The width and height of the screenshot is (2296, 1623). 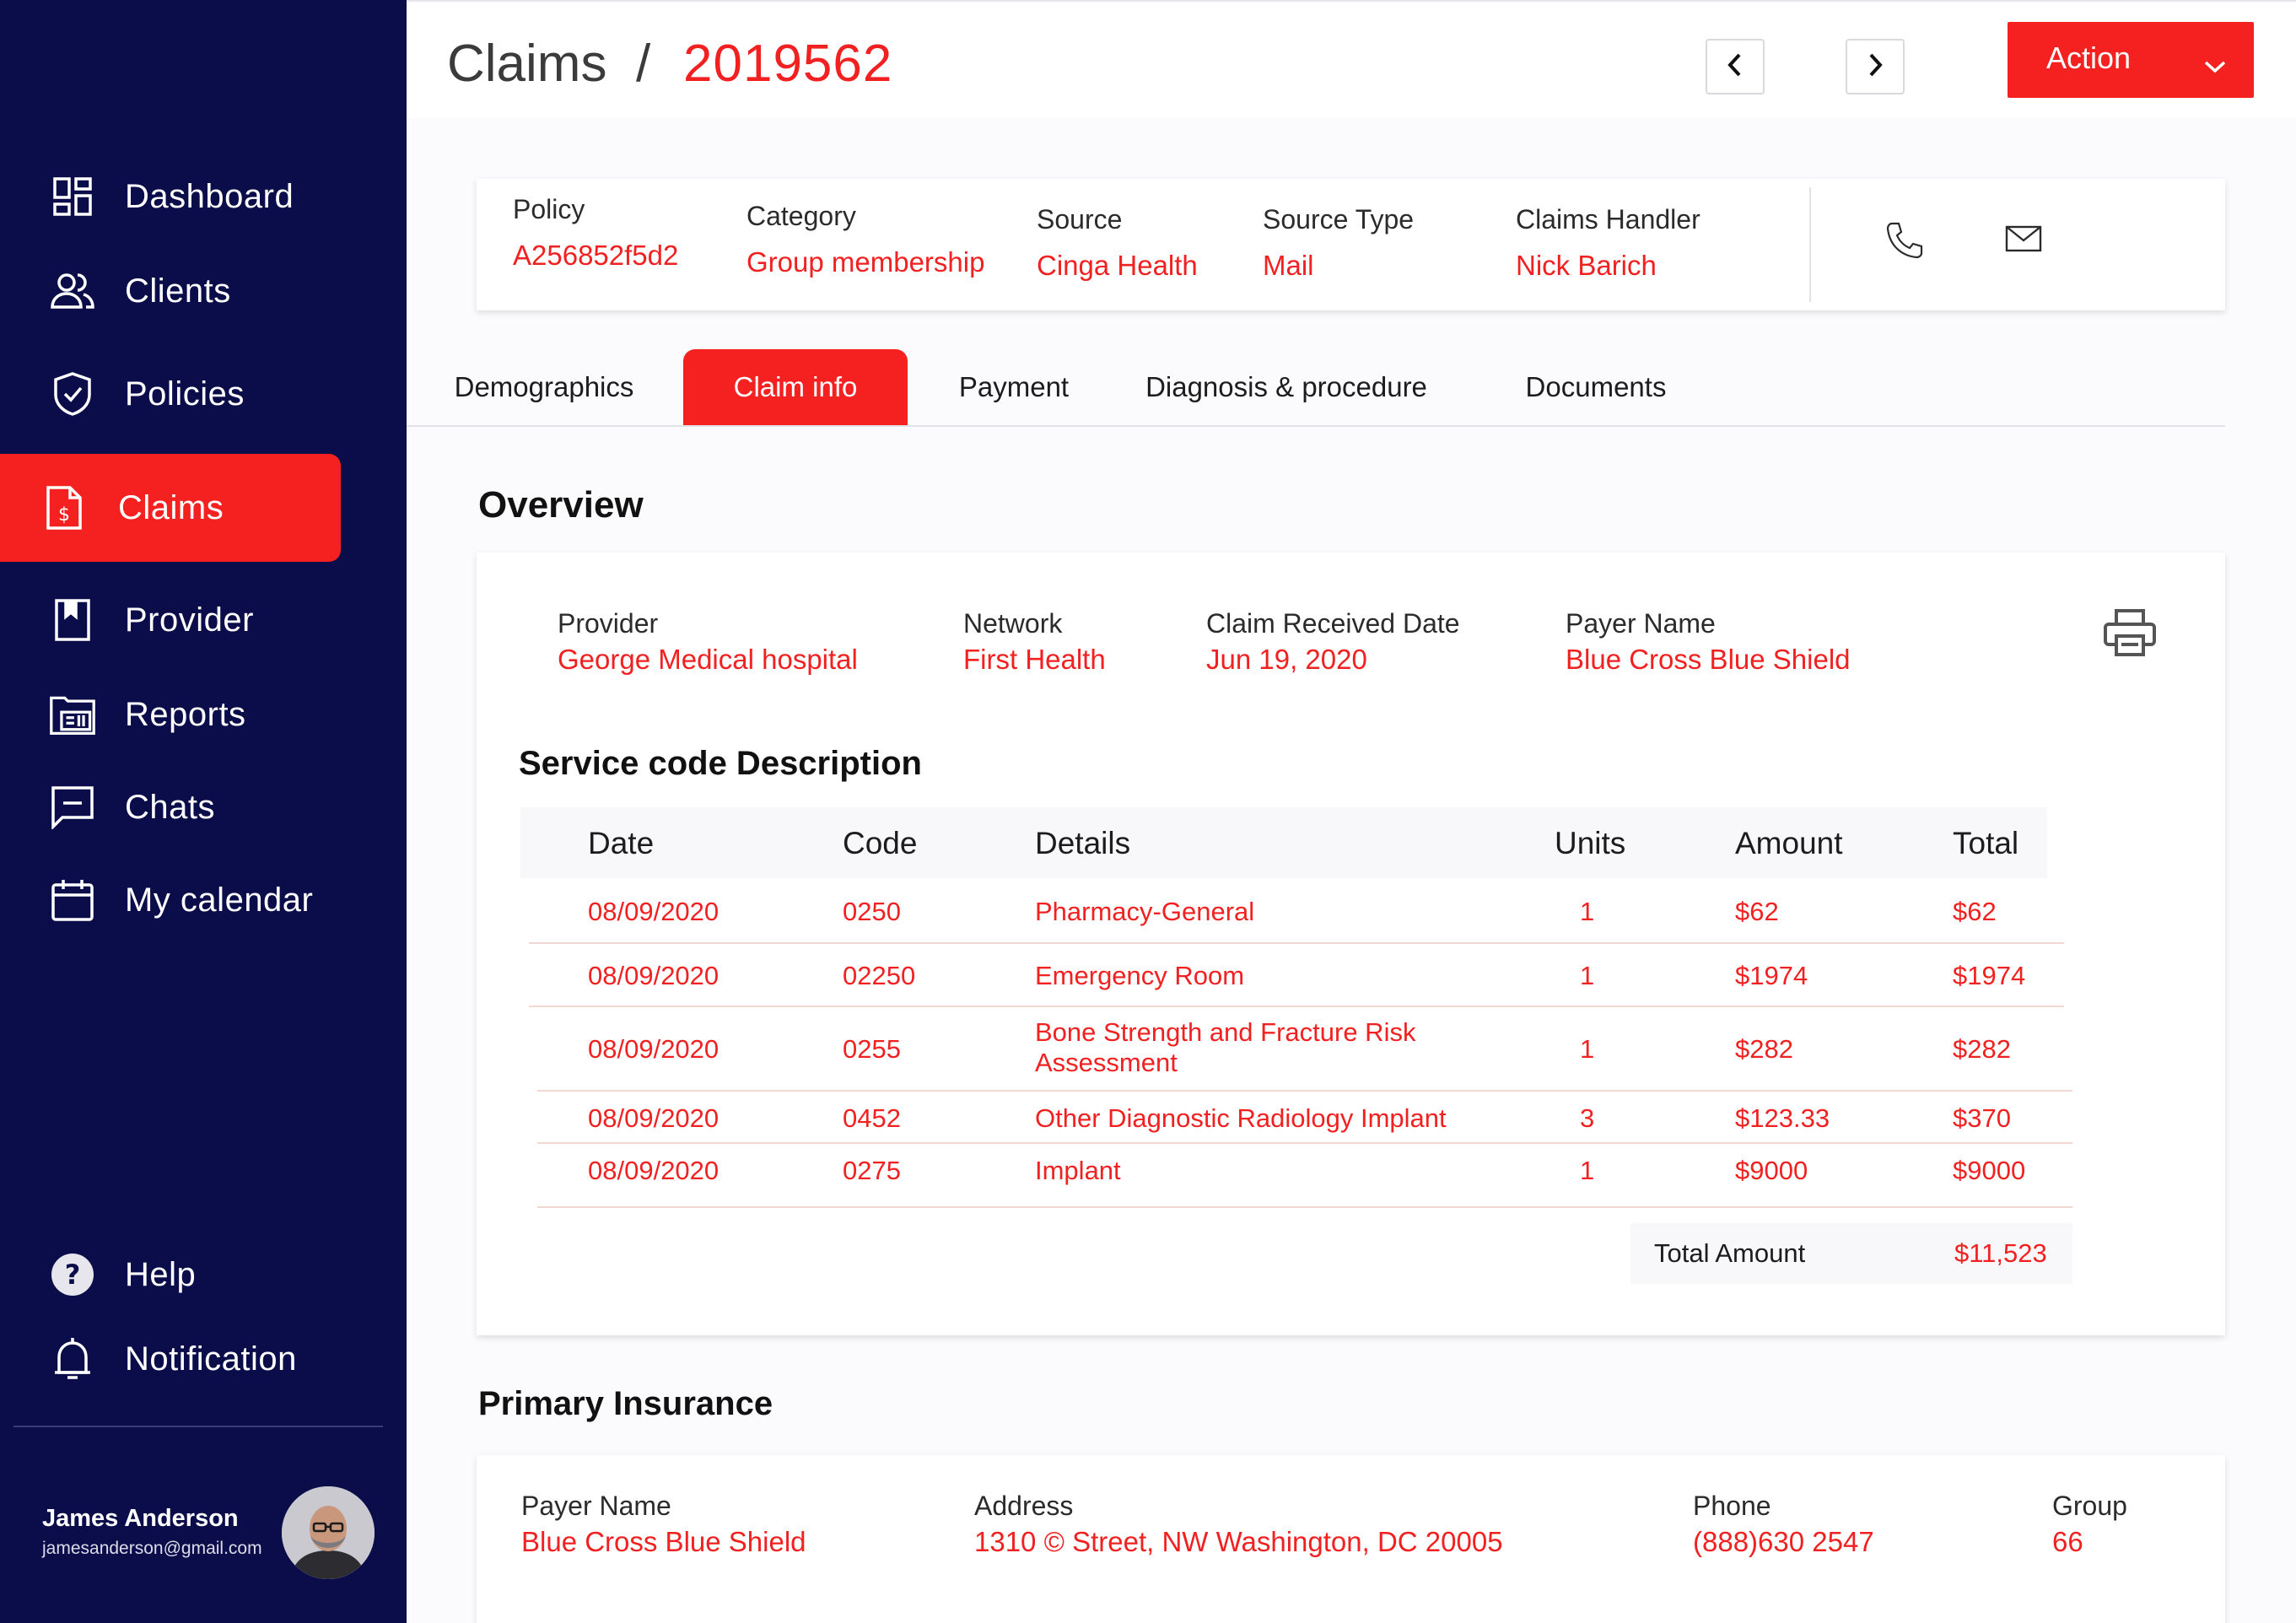 What do you see at coordinates (795, 387) in the screenshot?
I see `tab-claim-info: Claim info` at bounding box center [795, 387].